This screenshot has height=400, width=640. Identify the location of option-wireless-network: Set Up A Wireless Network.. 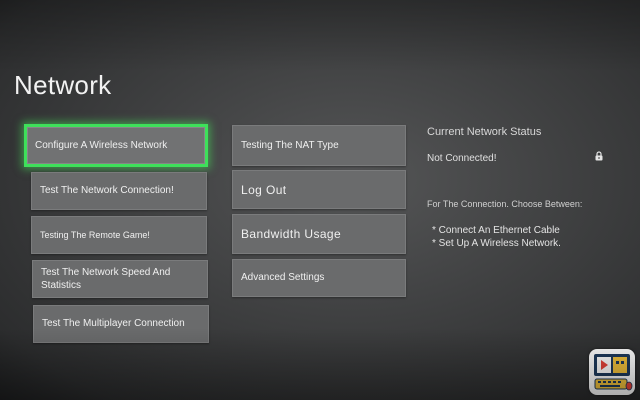
(496, 243).